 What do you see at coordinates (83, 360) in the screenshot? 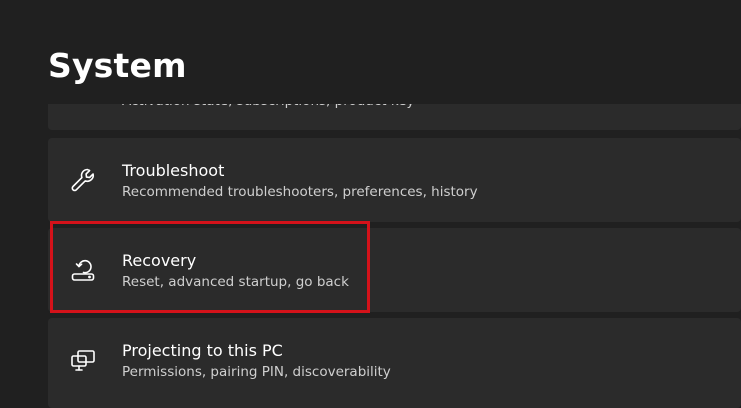
I see `projecting-icon` at bounding box center [83, 360].